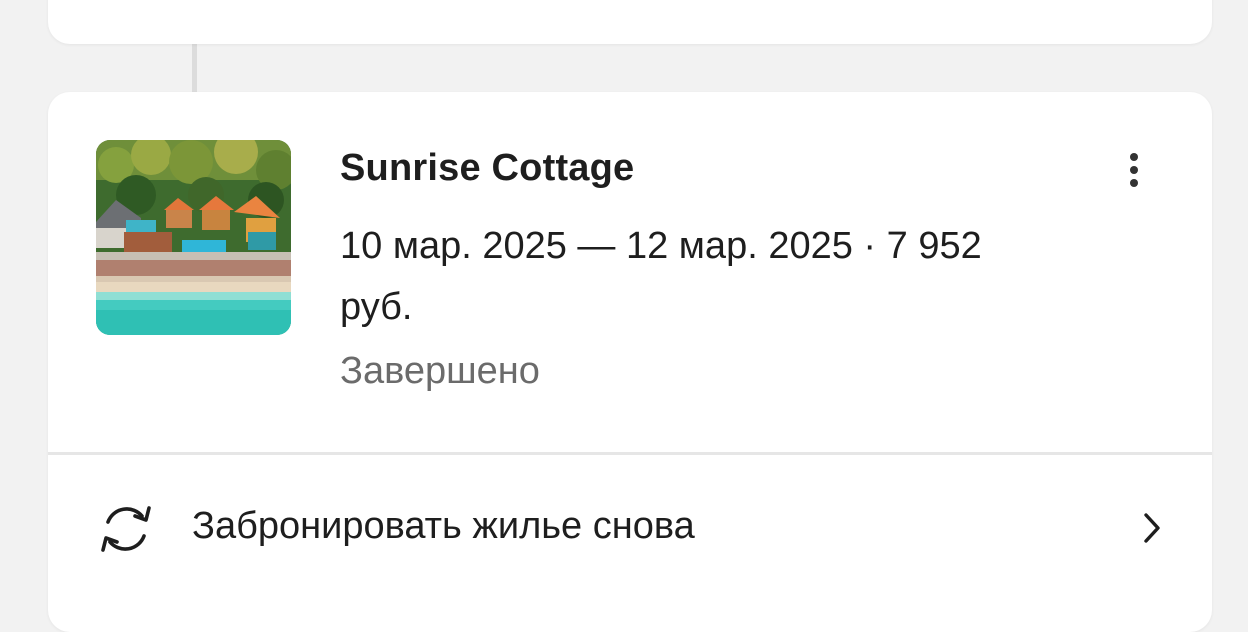  I want to click on booking-thumbnail, so click(193, 237).